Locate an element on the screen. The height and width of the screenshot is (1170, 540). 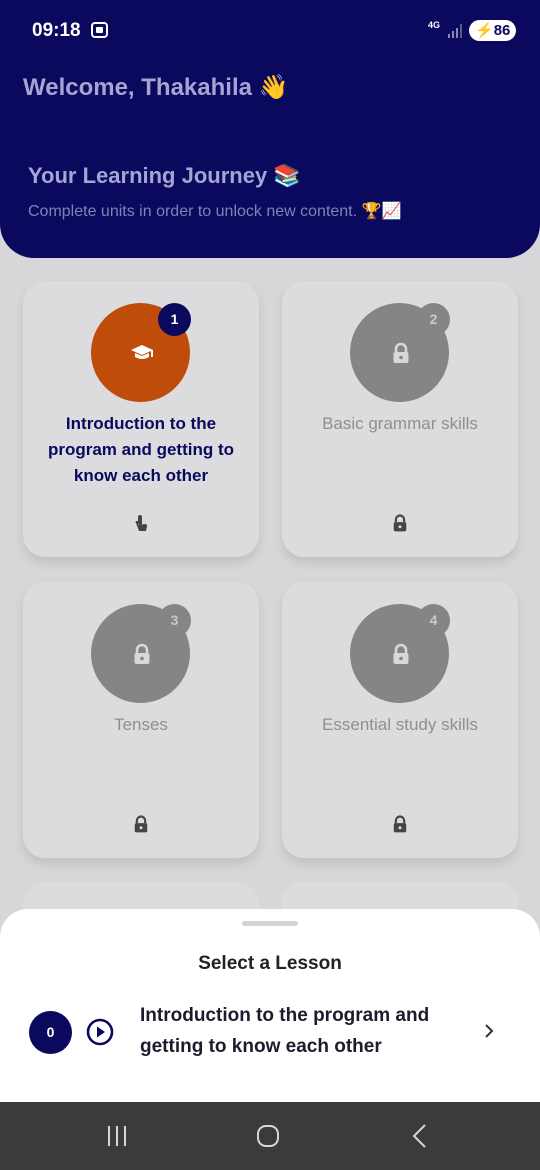
unit-number-badge: 4 is located at coordinates (433, 620).